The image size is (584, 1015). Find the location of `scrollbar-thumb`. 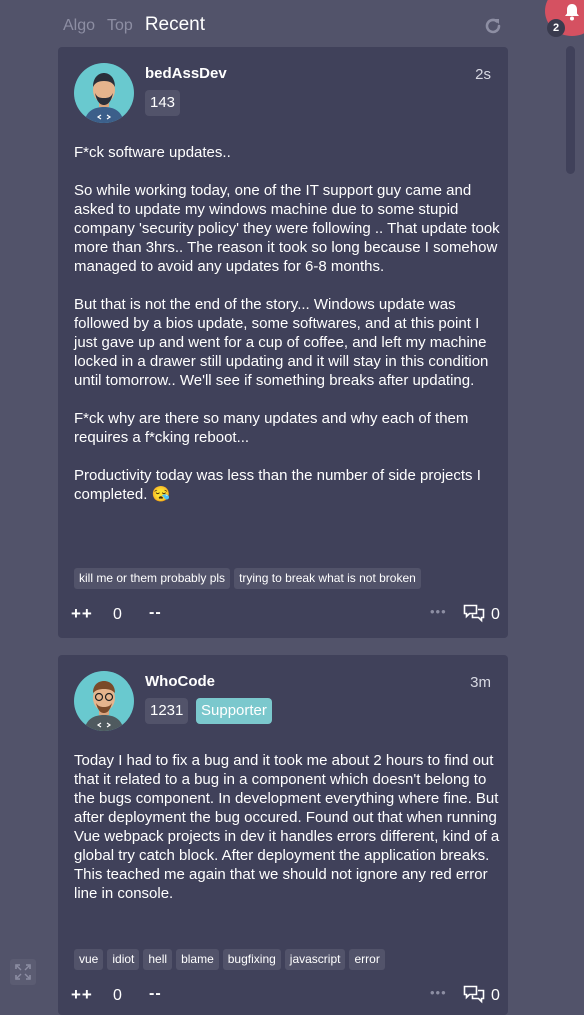

scrollbar-thumb is located at coordinates (570, 110).